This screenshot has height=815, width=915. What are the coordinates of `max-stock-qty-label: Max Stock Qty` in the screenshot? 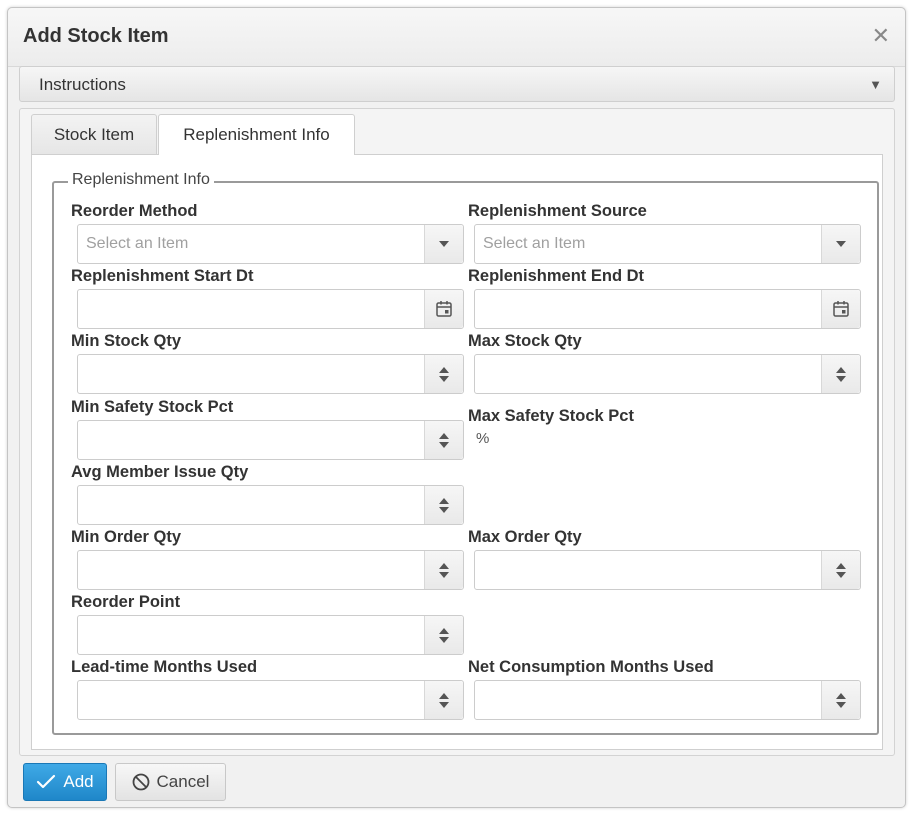 It's located at (525, 341).